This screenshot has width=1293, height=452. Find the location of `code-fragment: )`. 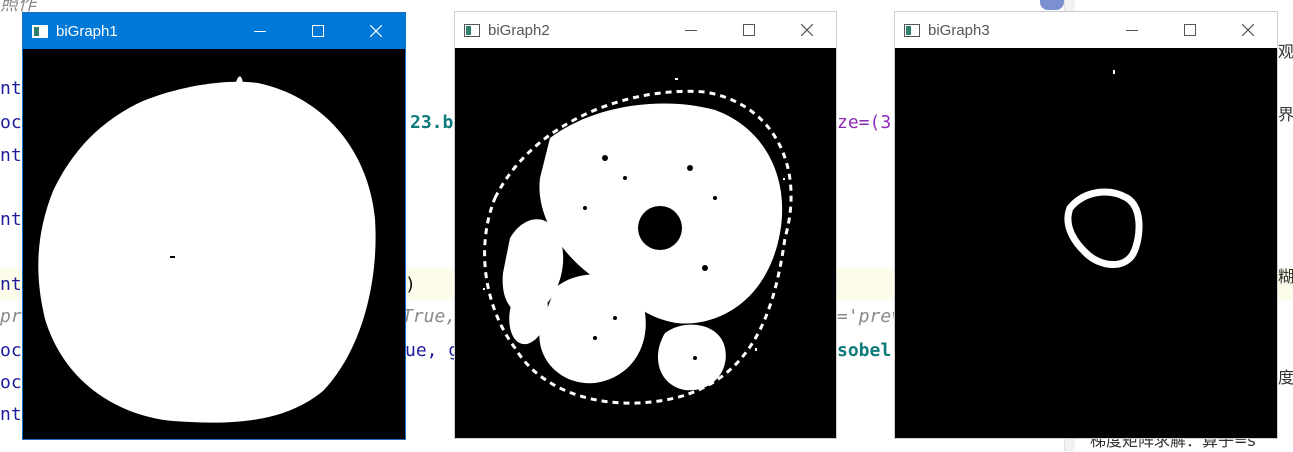

code-fragment: ) is located at coordinates (410, 284).